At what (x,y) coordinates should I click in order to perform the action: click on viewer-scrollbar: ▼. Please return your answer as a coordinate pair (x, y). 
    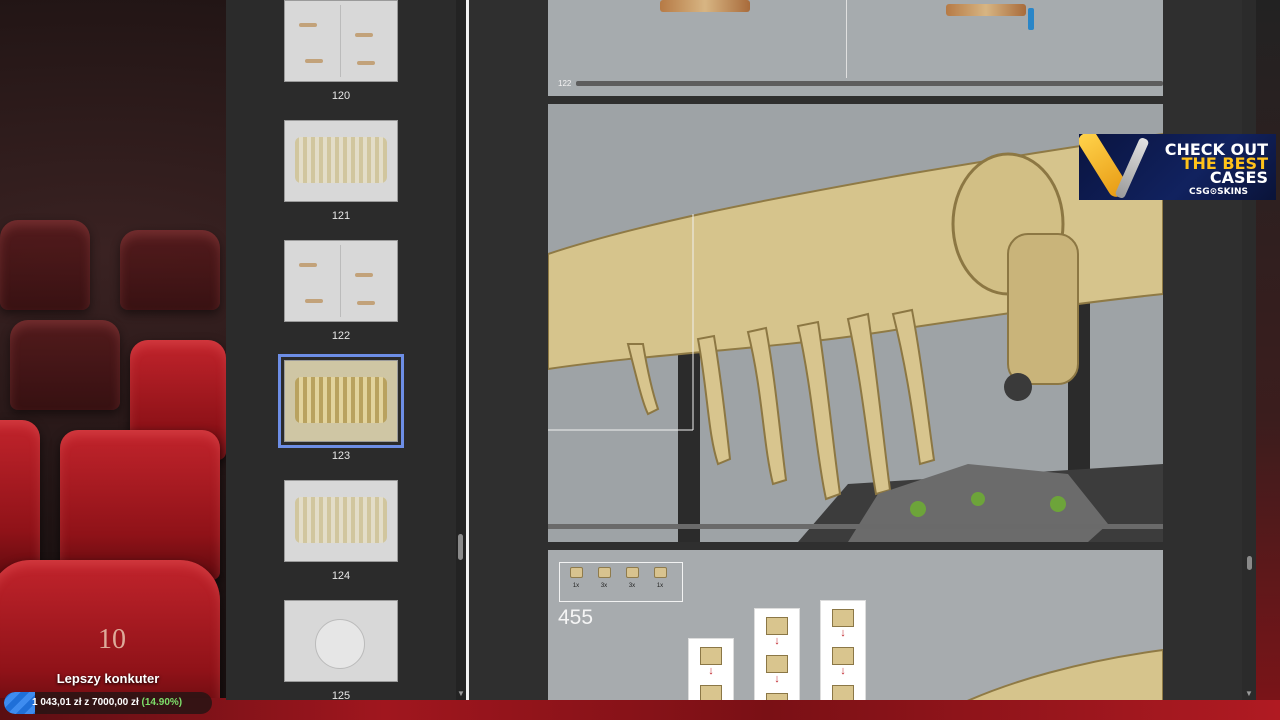
    Looking at the image, I should click on (1249, 350).